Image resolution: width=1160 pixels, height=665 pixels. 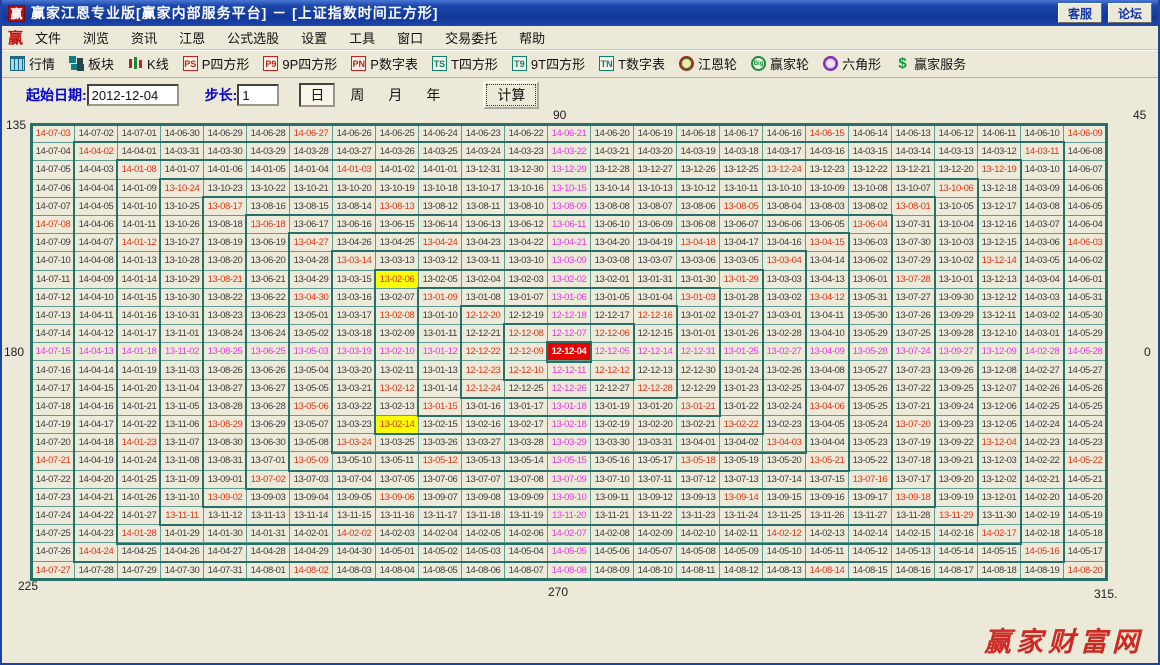 What do you see at coordinates (139, 406) in the screenshot?
I see `date-cell: 14-01-21` at bounding box center [139, 406].